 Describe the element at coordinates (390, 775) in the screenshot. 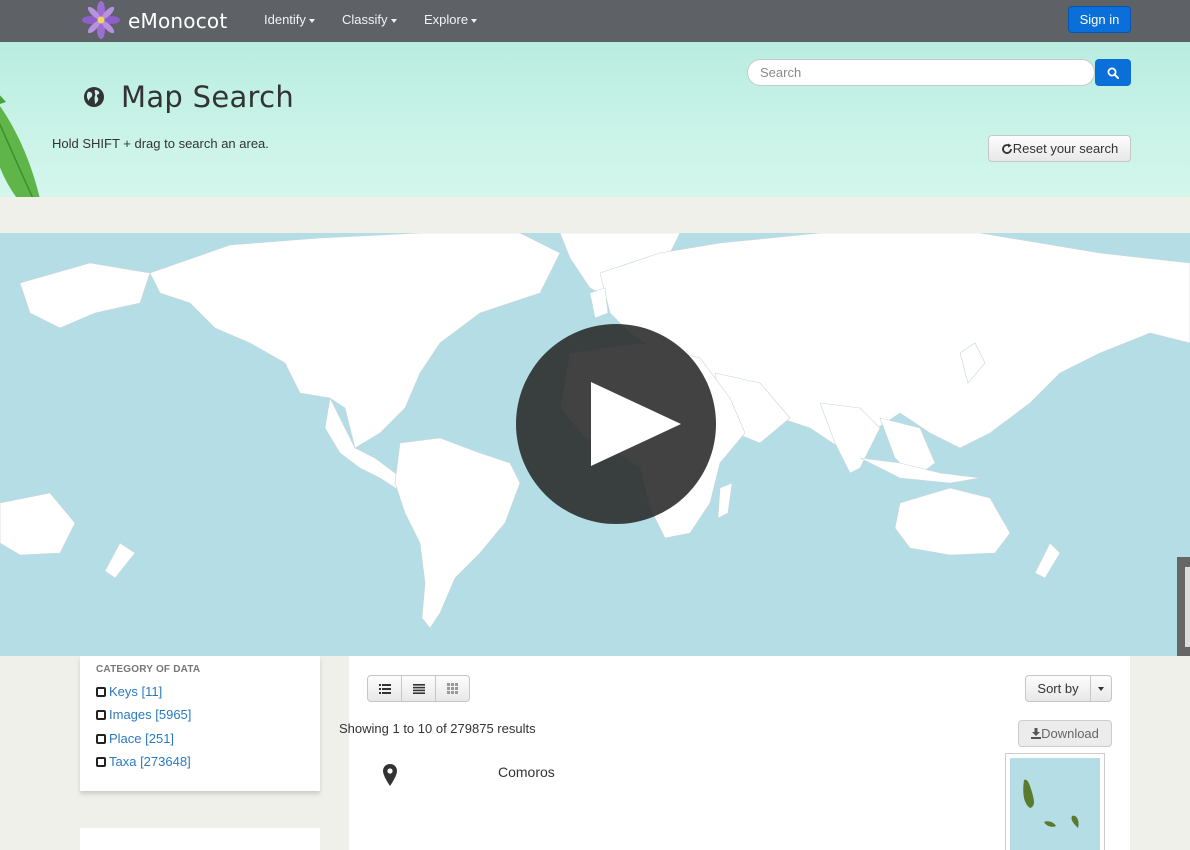

I see `map-pin-icon` at that location.